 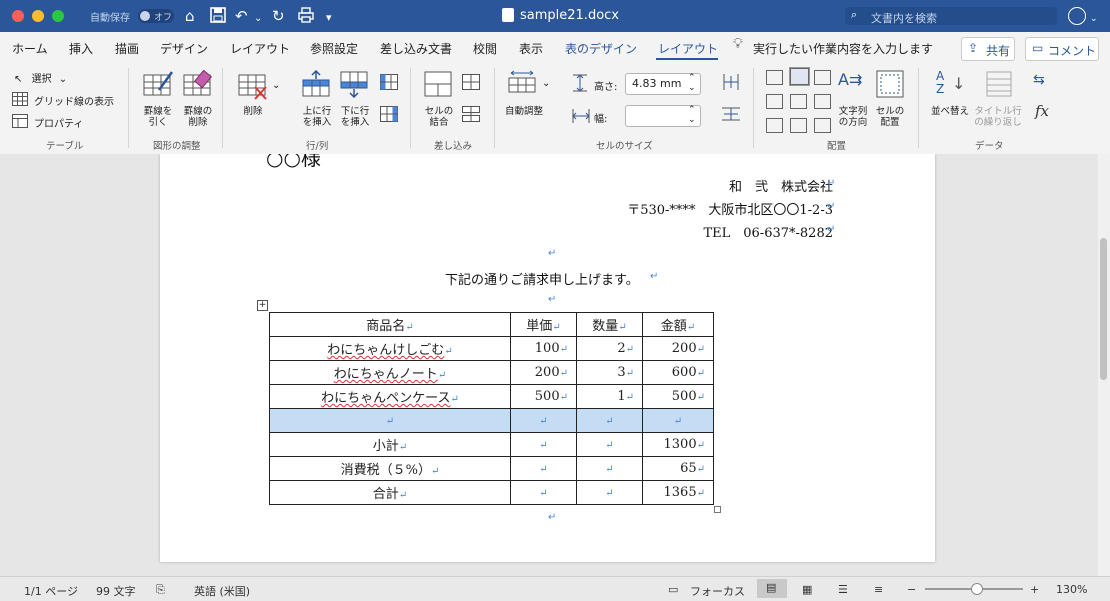 What do you see at coordinates (731, 115) in the screenshot?
I see `distribute-columns-icon` at bounding box center [731, 115].